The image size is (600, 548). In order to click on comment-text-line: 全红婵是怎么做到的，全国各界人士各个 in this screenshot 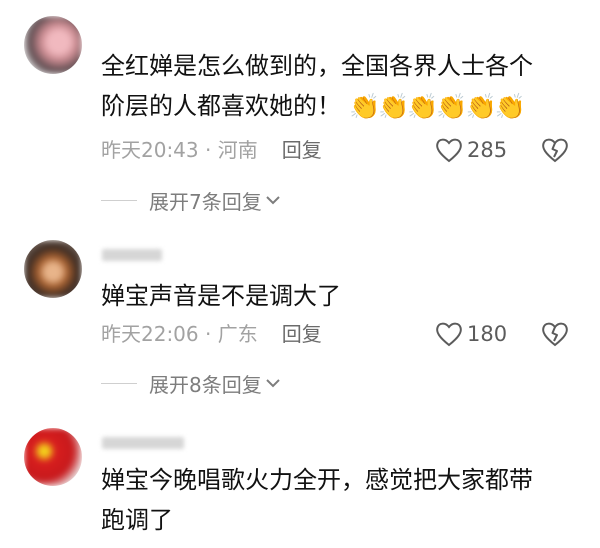, I will do `click(317, 66)`.